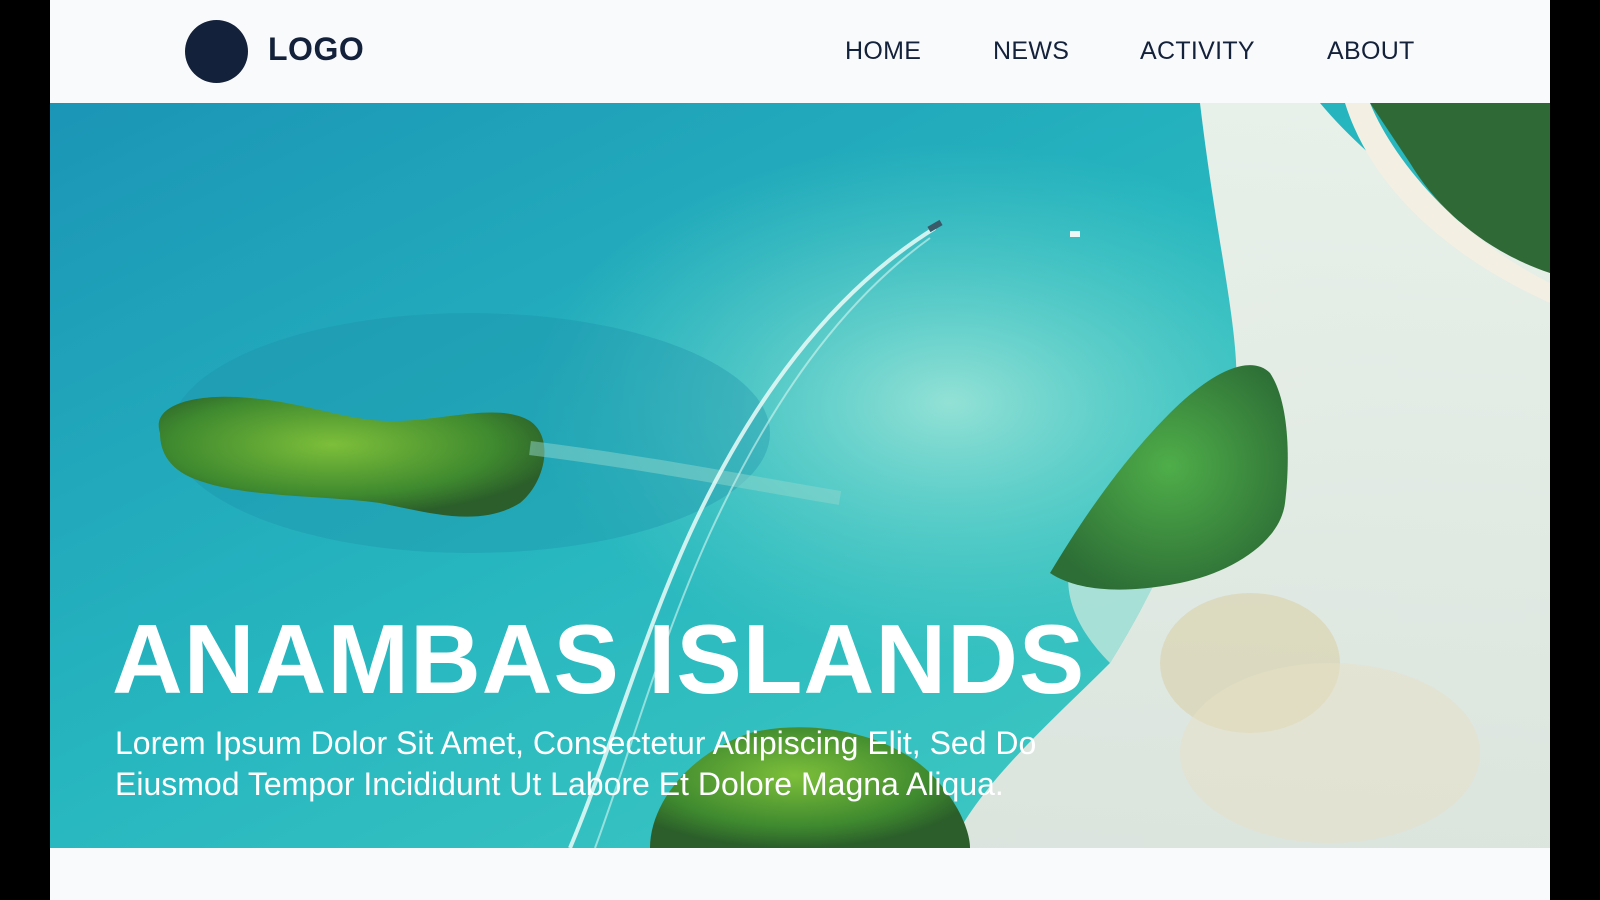 This screenshot has height=900, width=1600. What do you see at coordinates (800, 51) in the screenshot?
I see `site-header: LOGO HOME NEWS ACTIVITY ABOUT` at bounding box center [800, 51].